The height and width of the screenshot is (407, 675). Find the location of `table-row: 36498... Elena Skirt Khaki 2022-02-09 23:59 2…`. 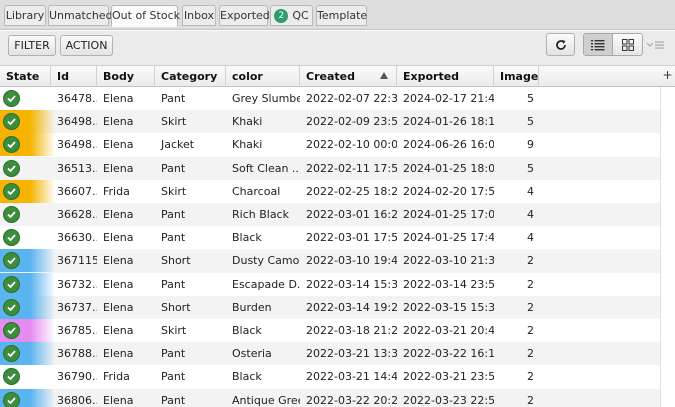

table-row: 36498... Elena Skirt Khaki 2022-02-09 23:59 2… is located at coordinates (330, 122).